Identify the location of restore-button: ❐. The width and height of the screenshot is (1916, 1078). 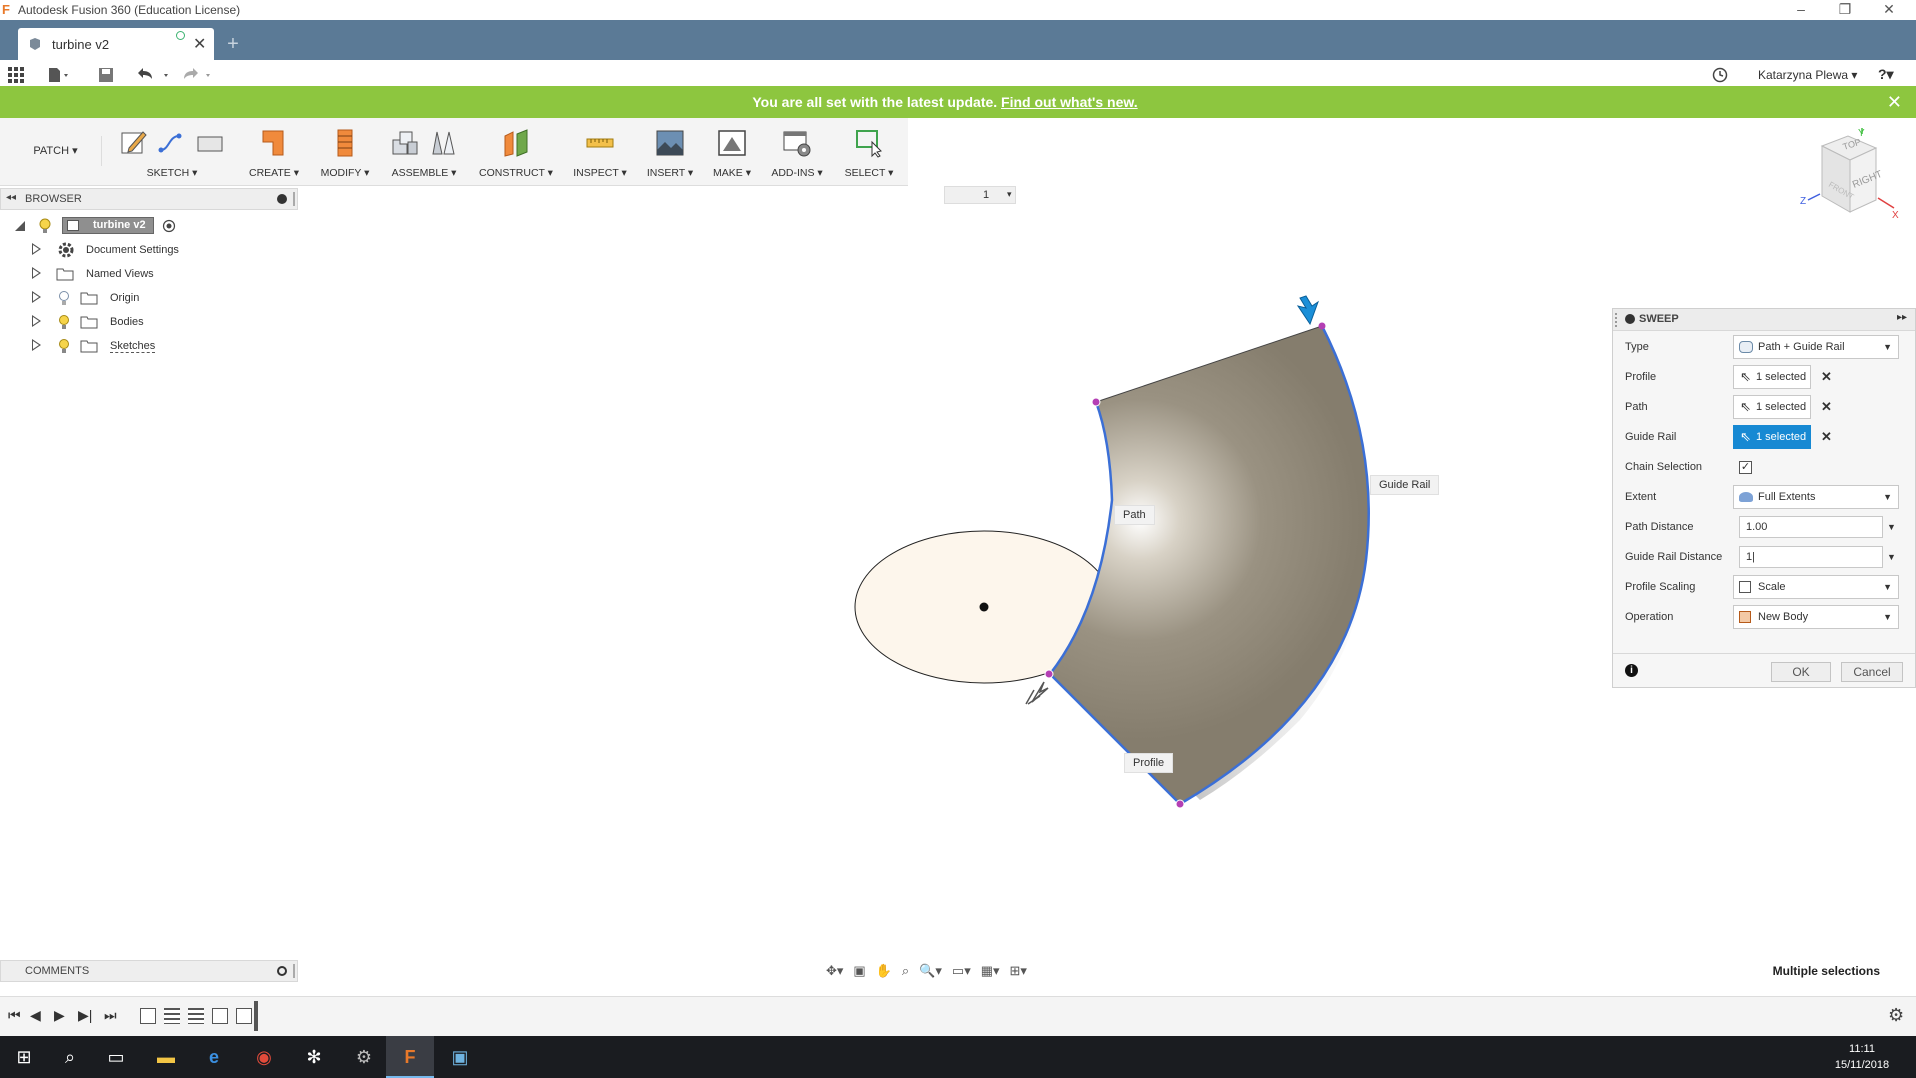
(1845, 10).